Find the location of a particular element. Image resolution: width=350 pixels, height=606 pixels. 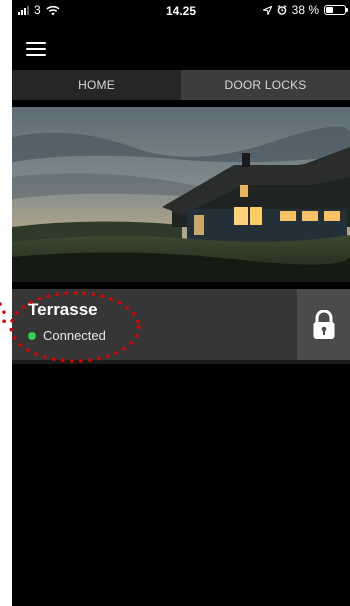

lock-toggle-button is located at coordinates (323, 324).